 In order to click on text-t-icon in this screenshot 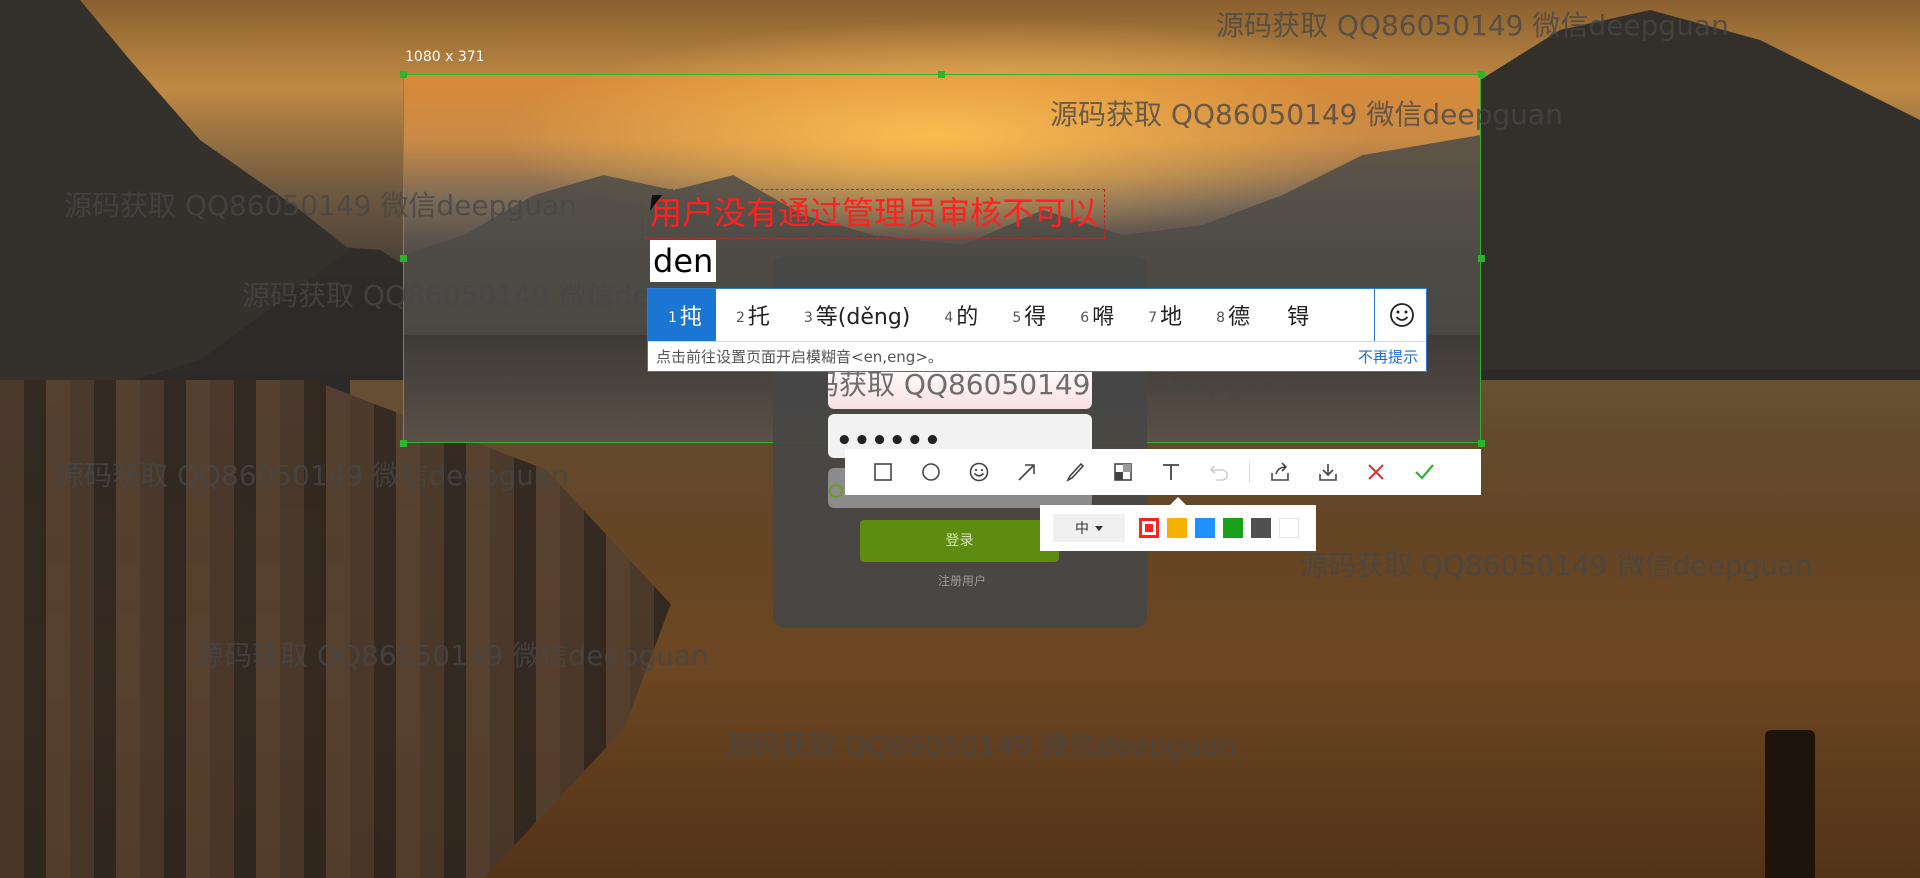, I will do `click(1171, 472)`.